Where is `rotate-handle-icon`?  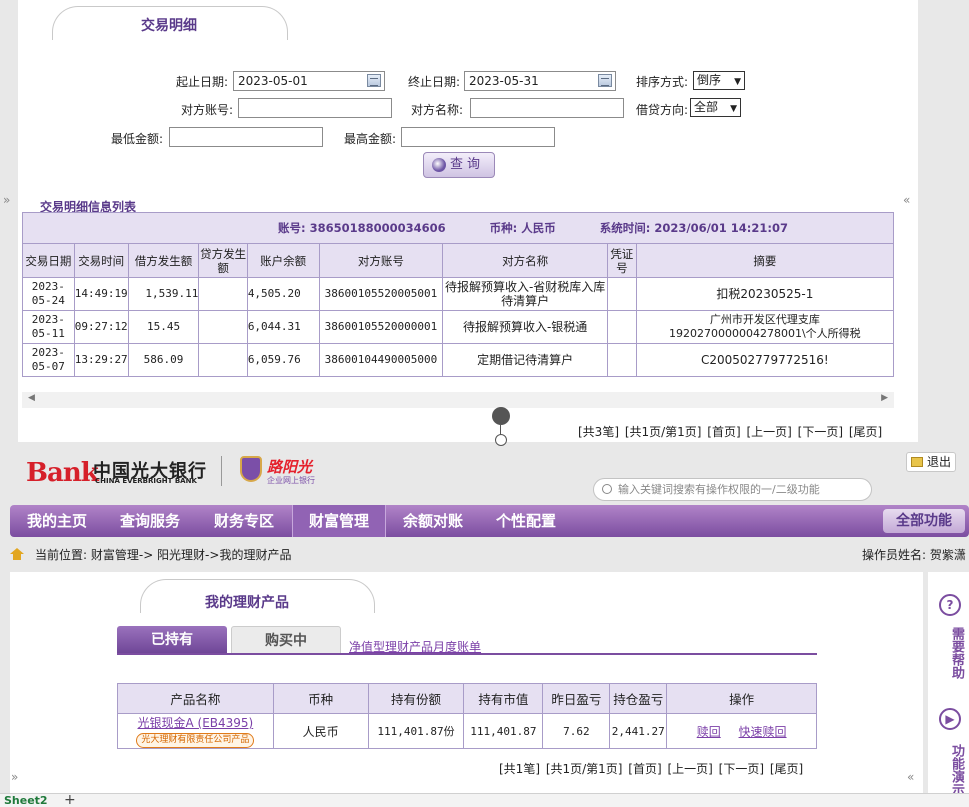
rotate-handle-icon is located at coordinates (501, 416).